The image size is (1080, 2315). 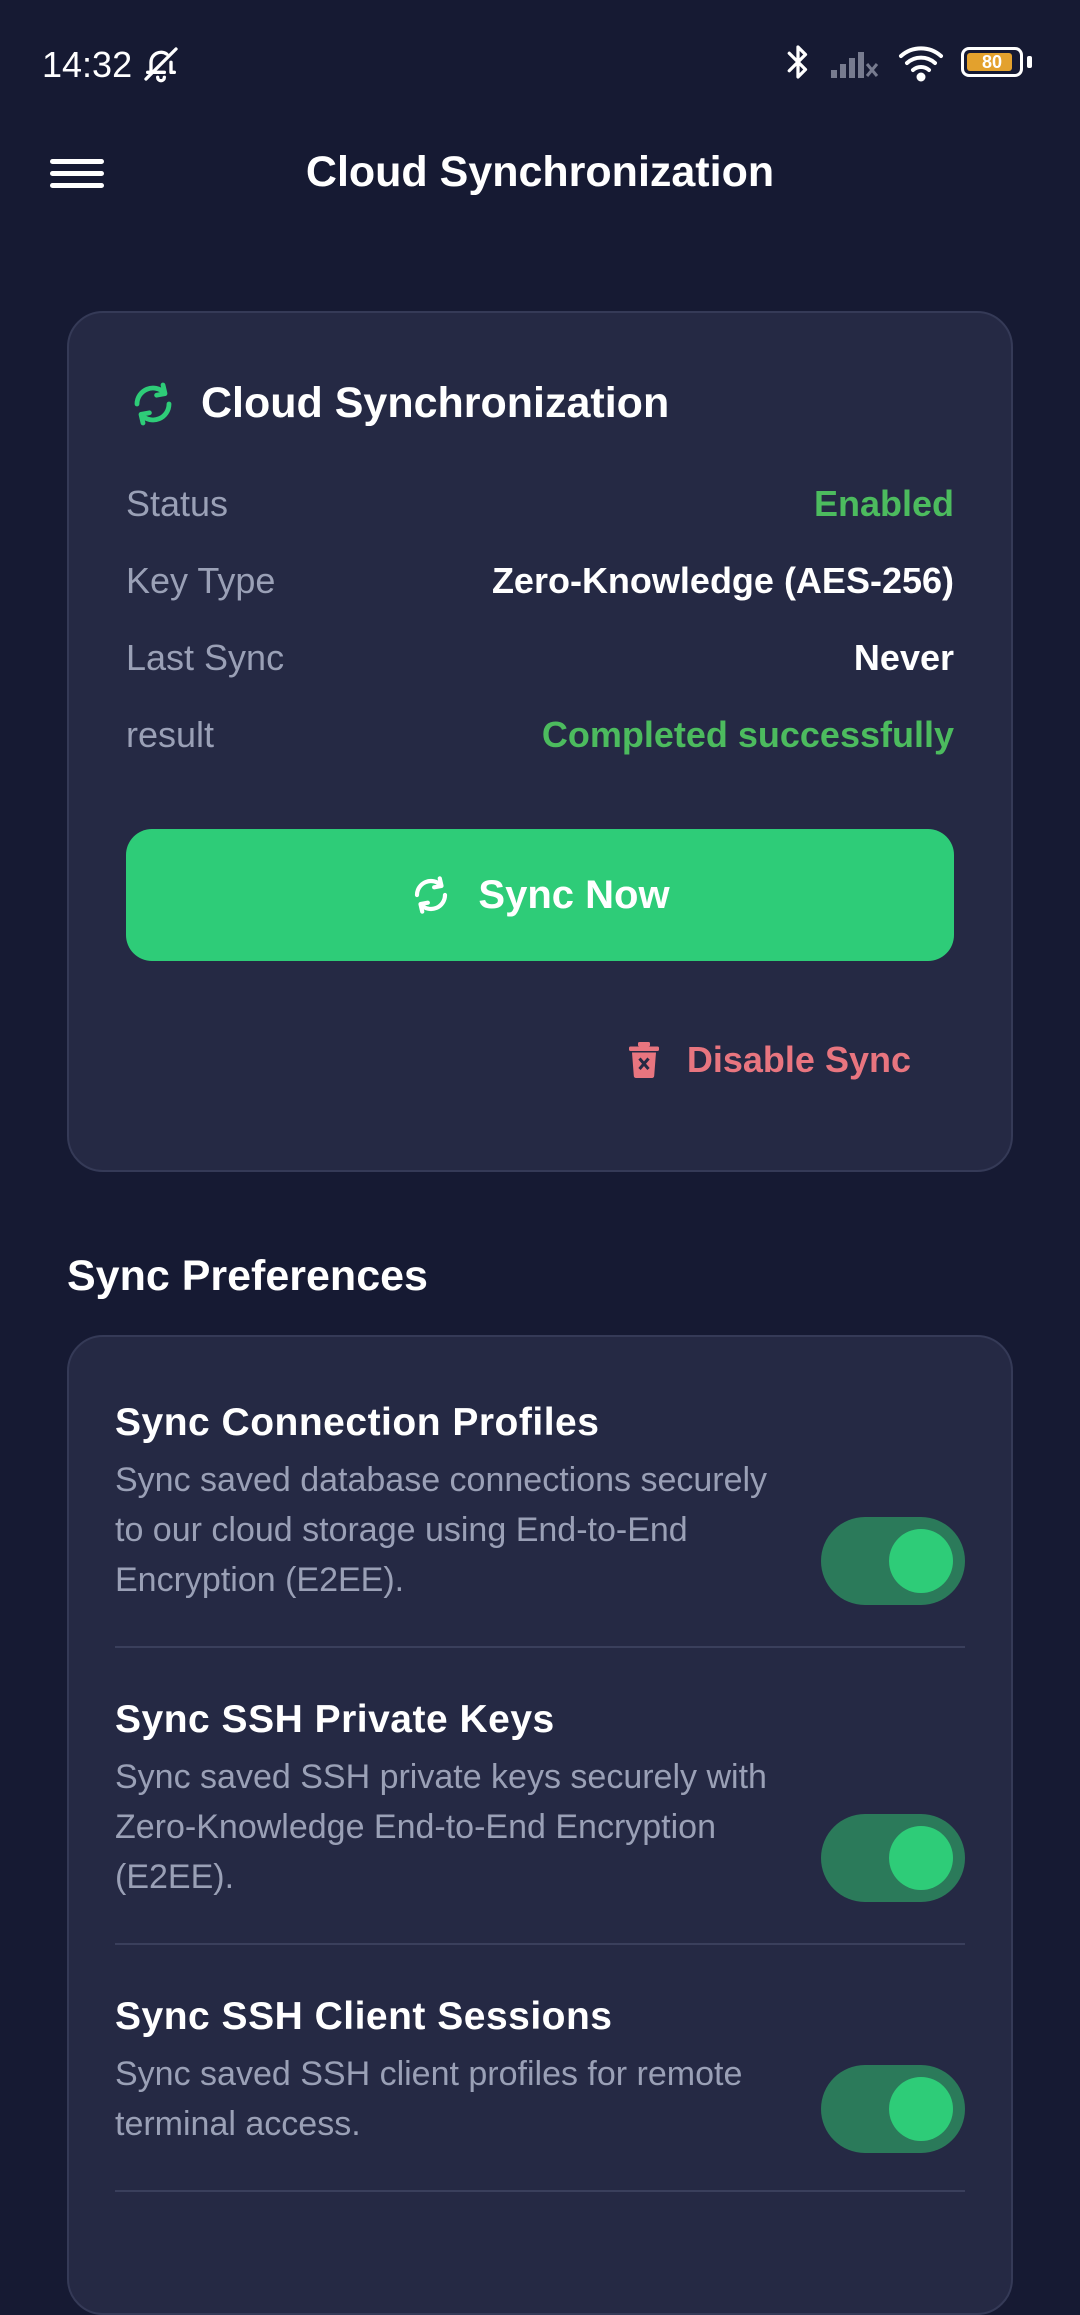 What do you see at coordinates (883, 503) in the screenshot?
I see `status-value: Enabled` at bounding box center [883, 503].